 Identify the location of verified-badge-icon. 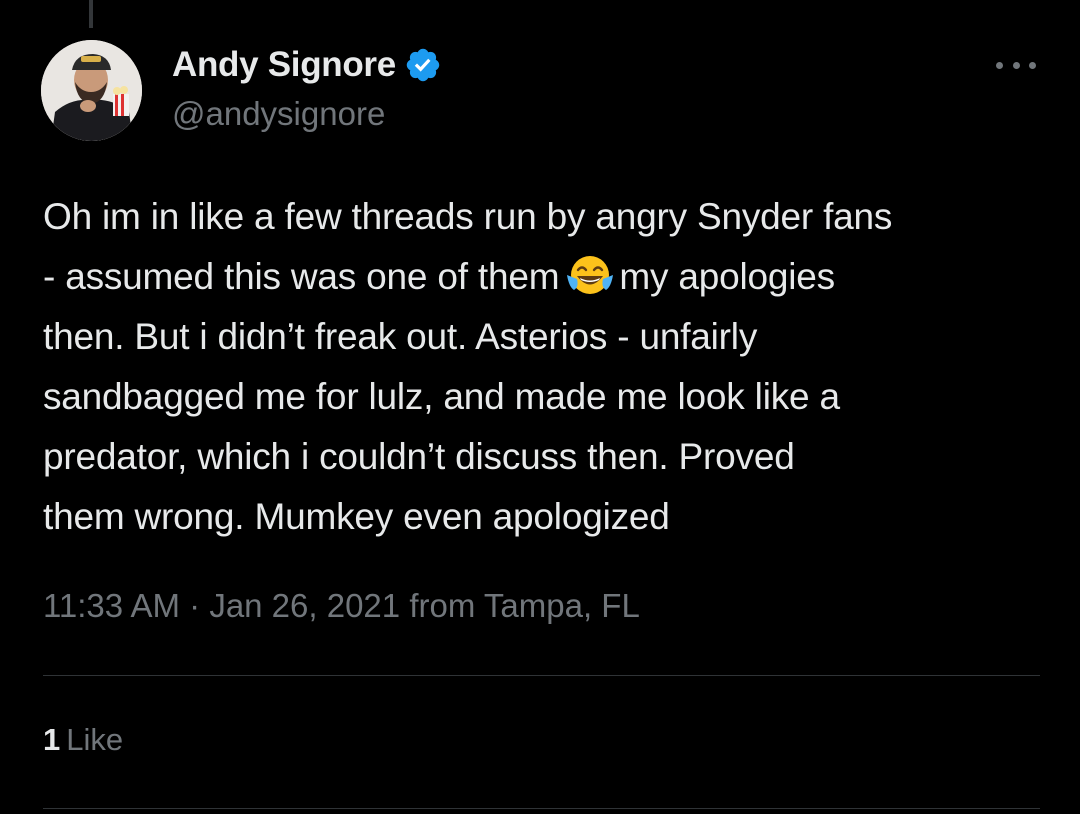
(423, 65).